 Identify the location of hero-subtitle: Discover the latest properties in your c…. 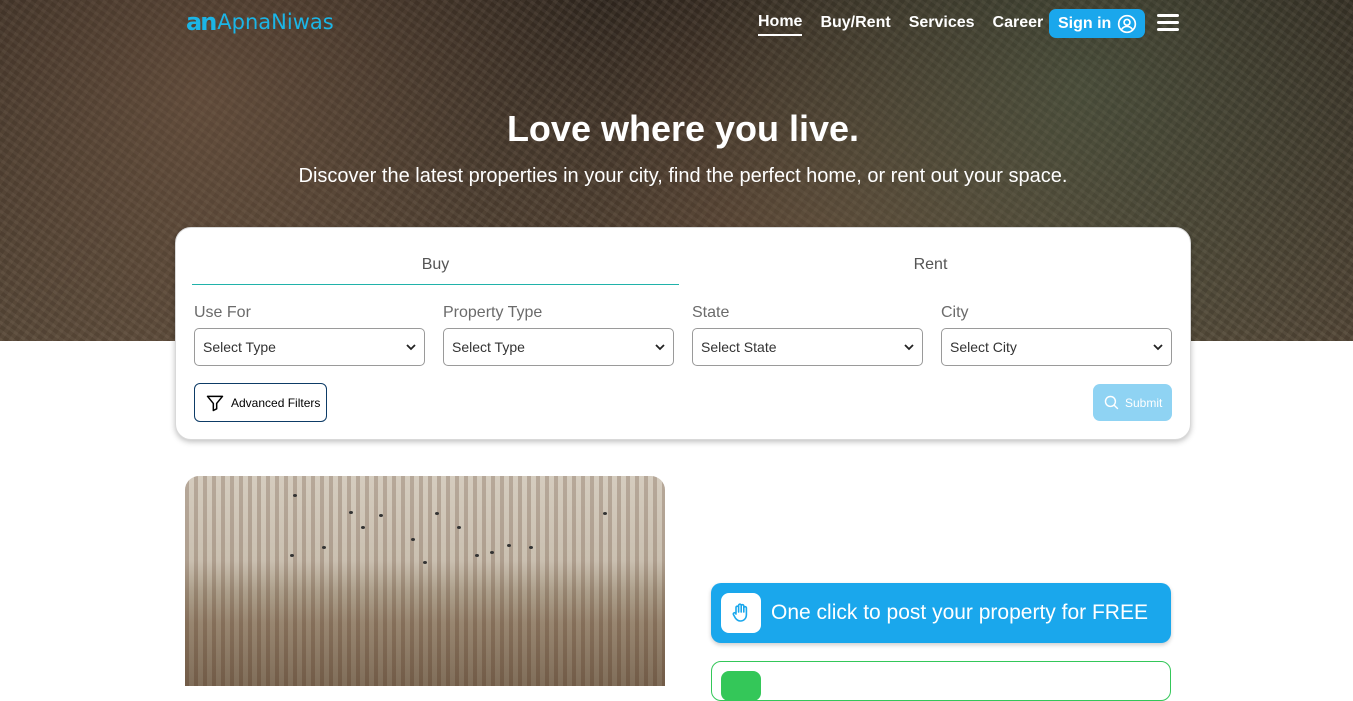
(683, 176).